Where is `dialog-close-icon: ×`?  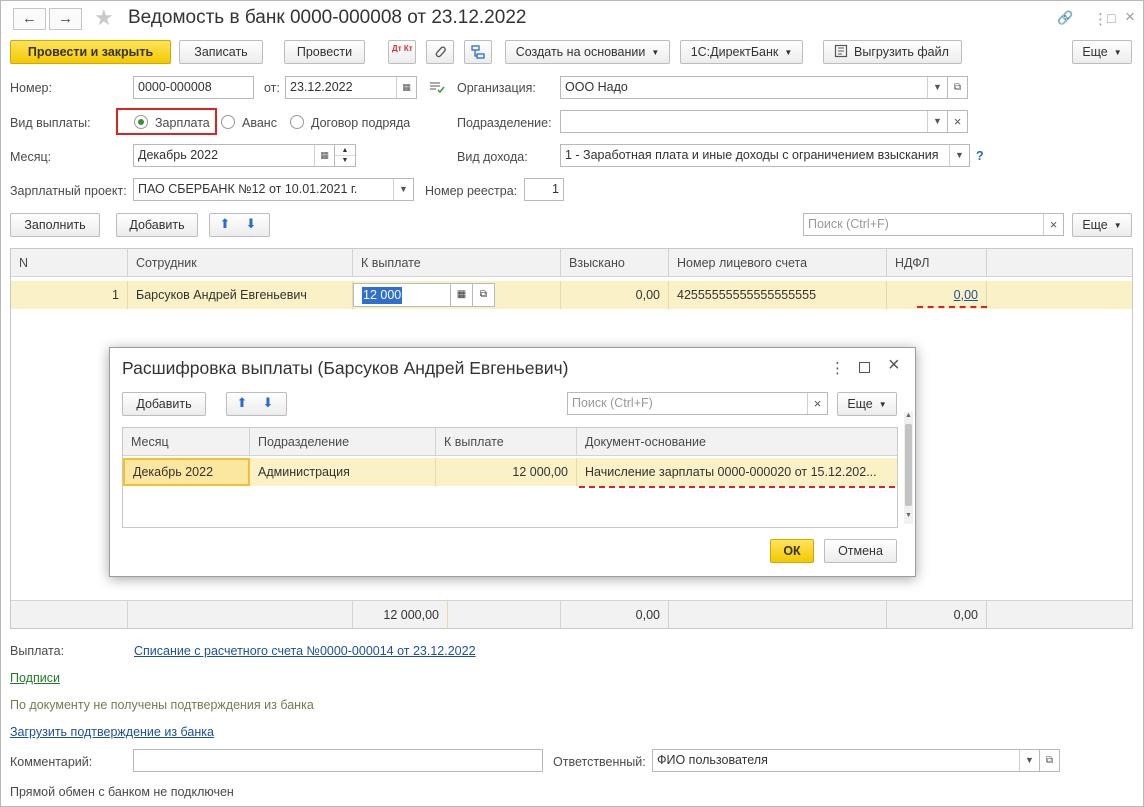
dialog-close-icon: × is located at coordinates (894, 365).